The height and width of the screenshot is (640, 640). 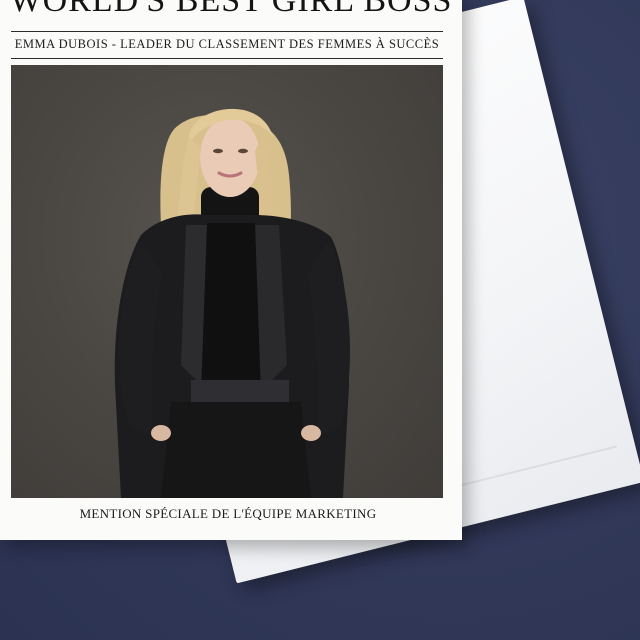 I want to click on left-eye, so click(x=218, y=151).